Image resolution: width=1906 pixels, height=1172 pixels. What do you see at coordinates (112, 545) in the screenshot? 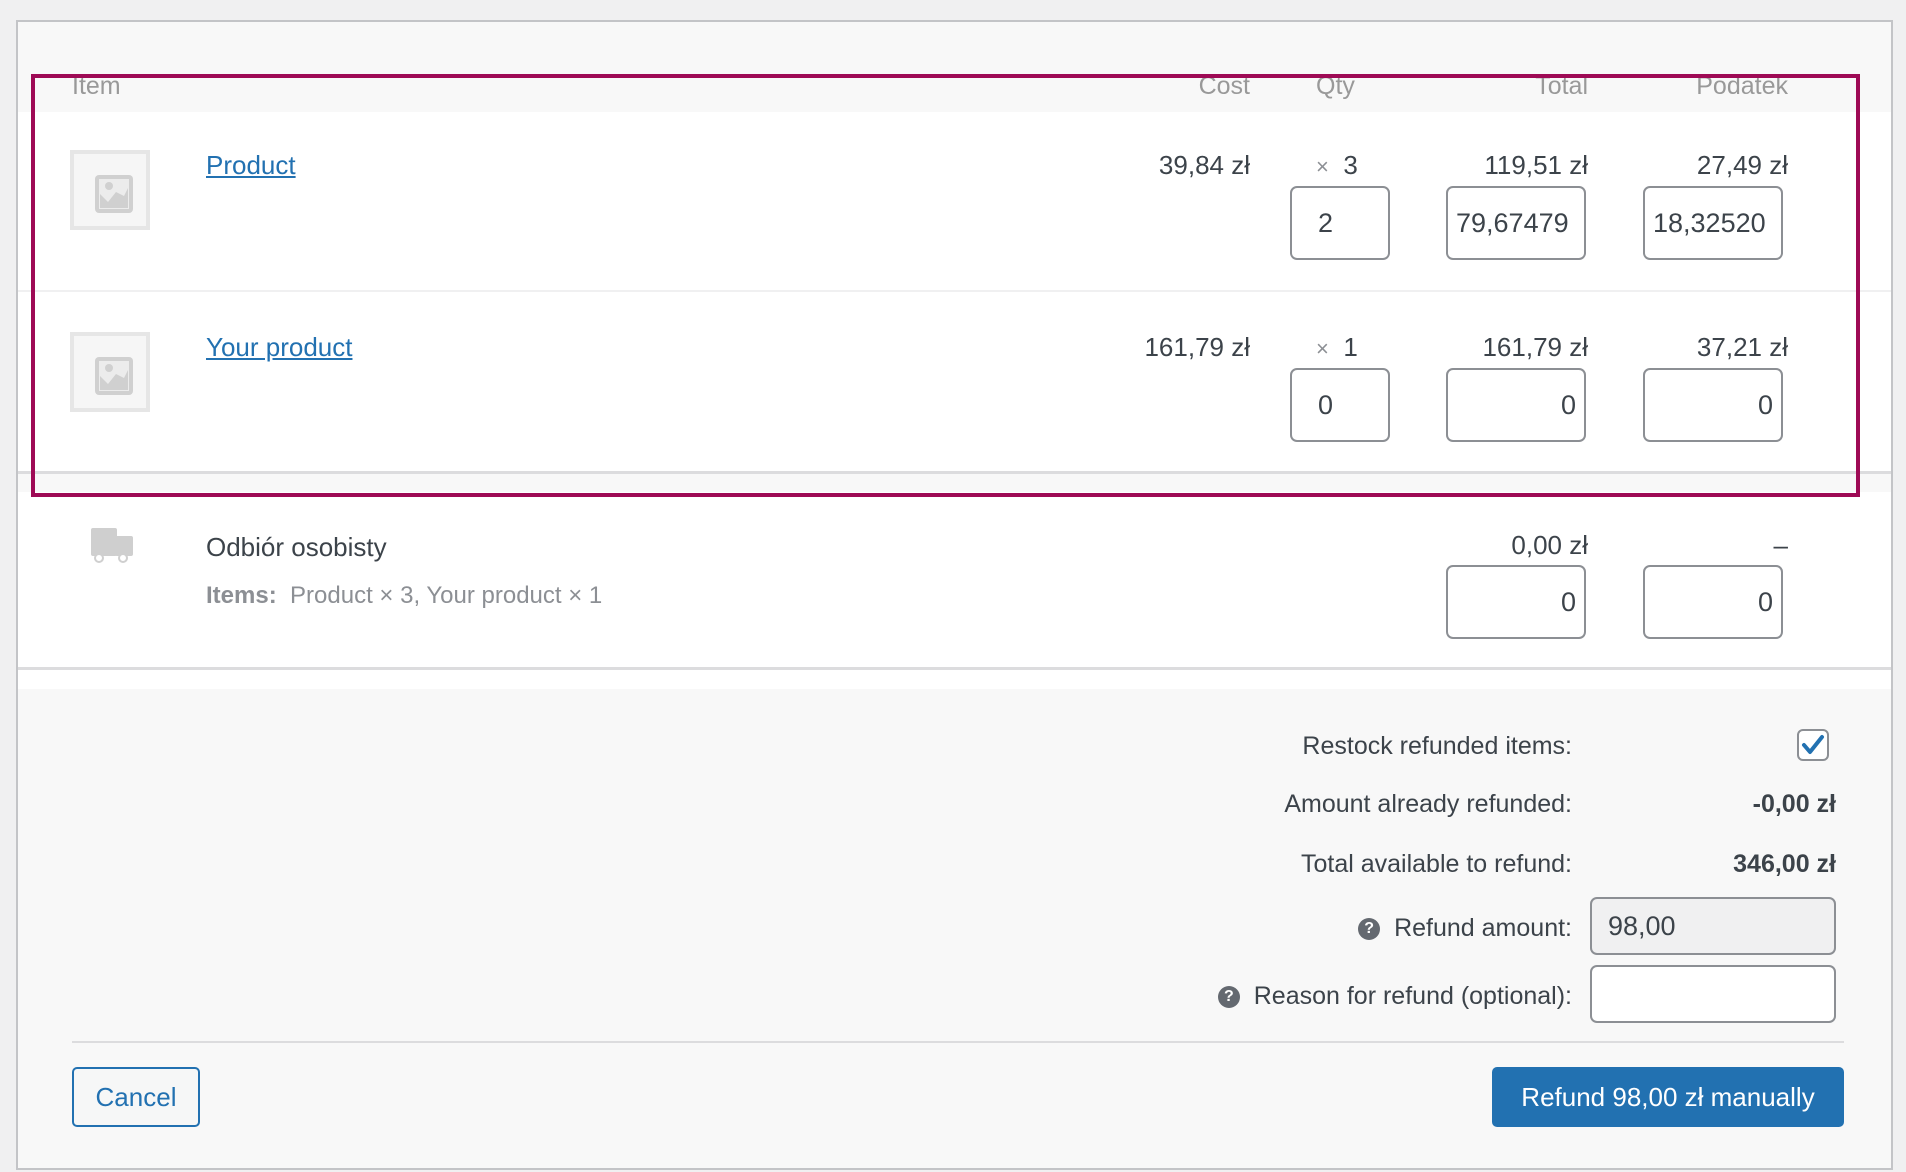
I see `shipping-truck-icon` at bounding box center [112, 545].